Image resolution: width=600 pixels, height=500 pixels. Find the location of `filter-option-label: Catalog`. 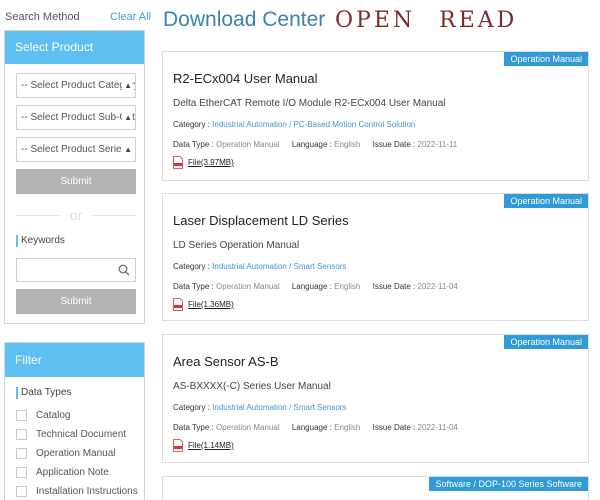

filter-option-label: Catalog is located at coordinates (53, 415).